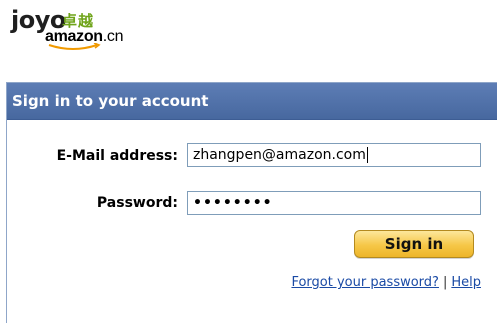 This screenshot has width=497, height=323. Describe the element at coordinates (252, 101) in the screenshot. I see `panel-title: Sign in to your account` at that location.